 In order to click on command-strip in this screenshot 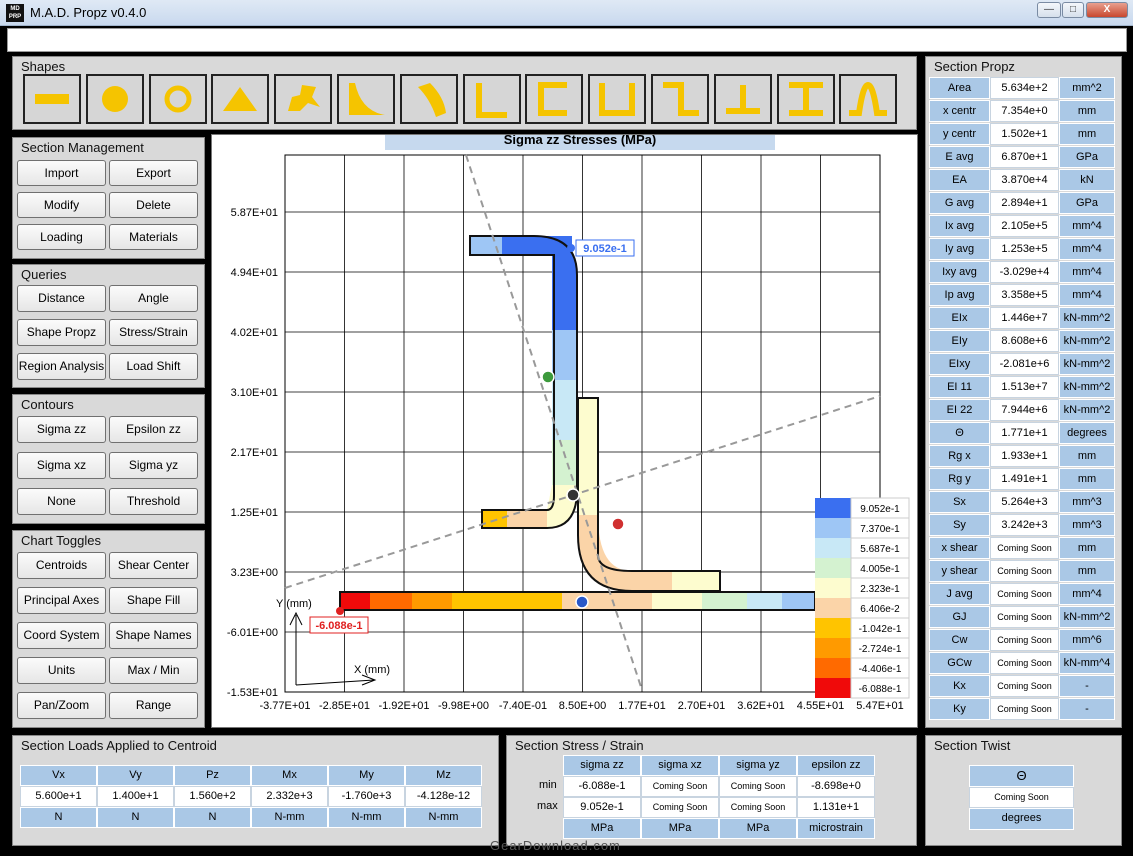, I will do `click(567, 40)`.